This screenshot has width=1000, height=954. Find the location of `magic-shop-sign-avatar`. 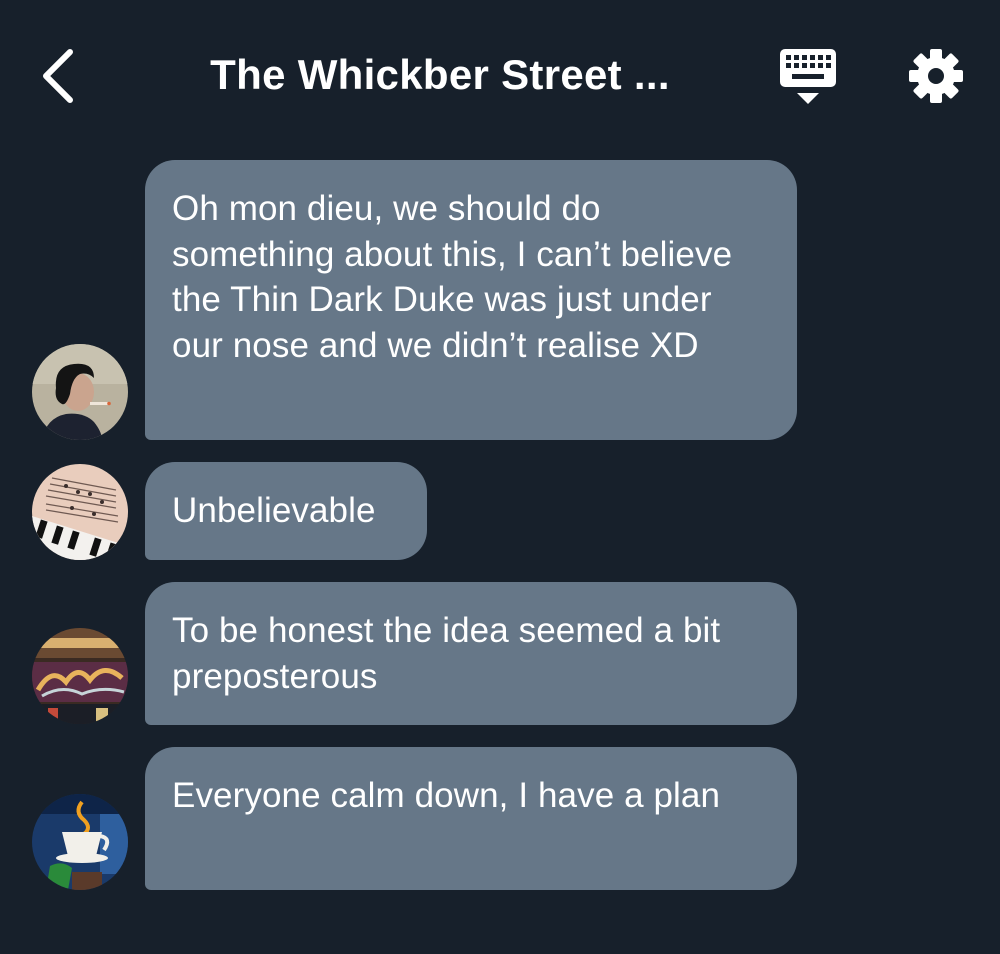

magic-shop-sign-avatar is located at coordinates (80, 676).